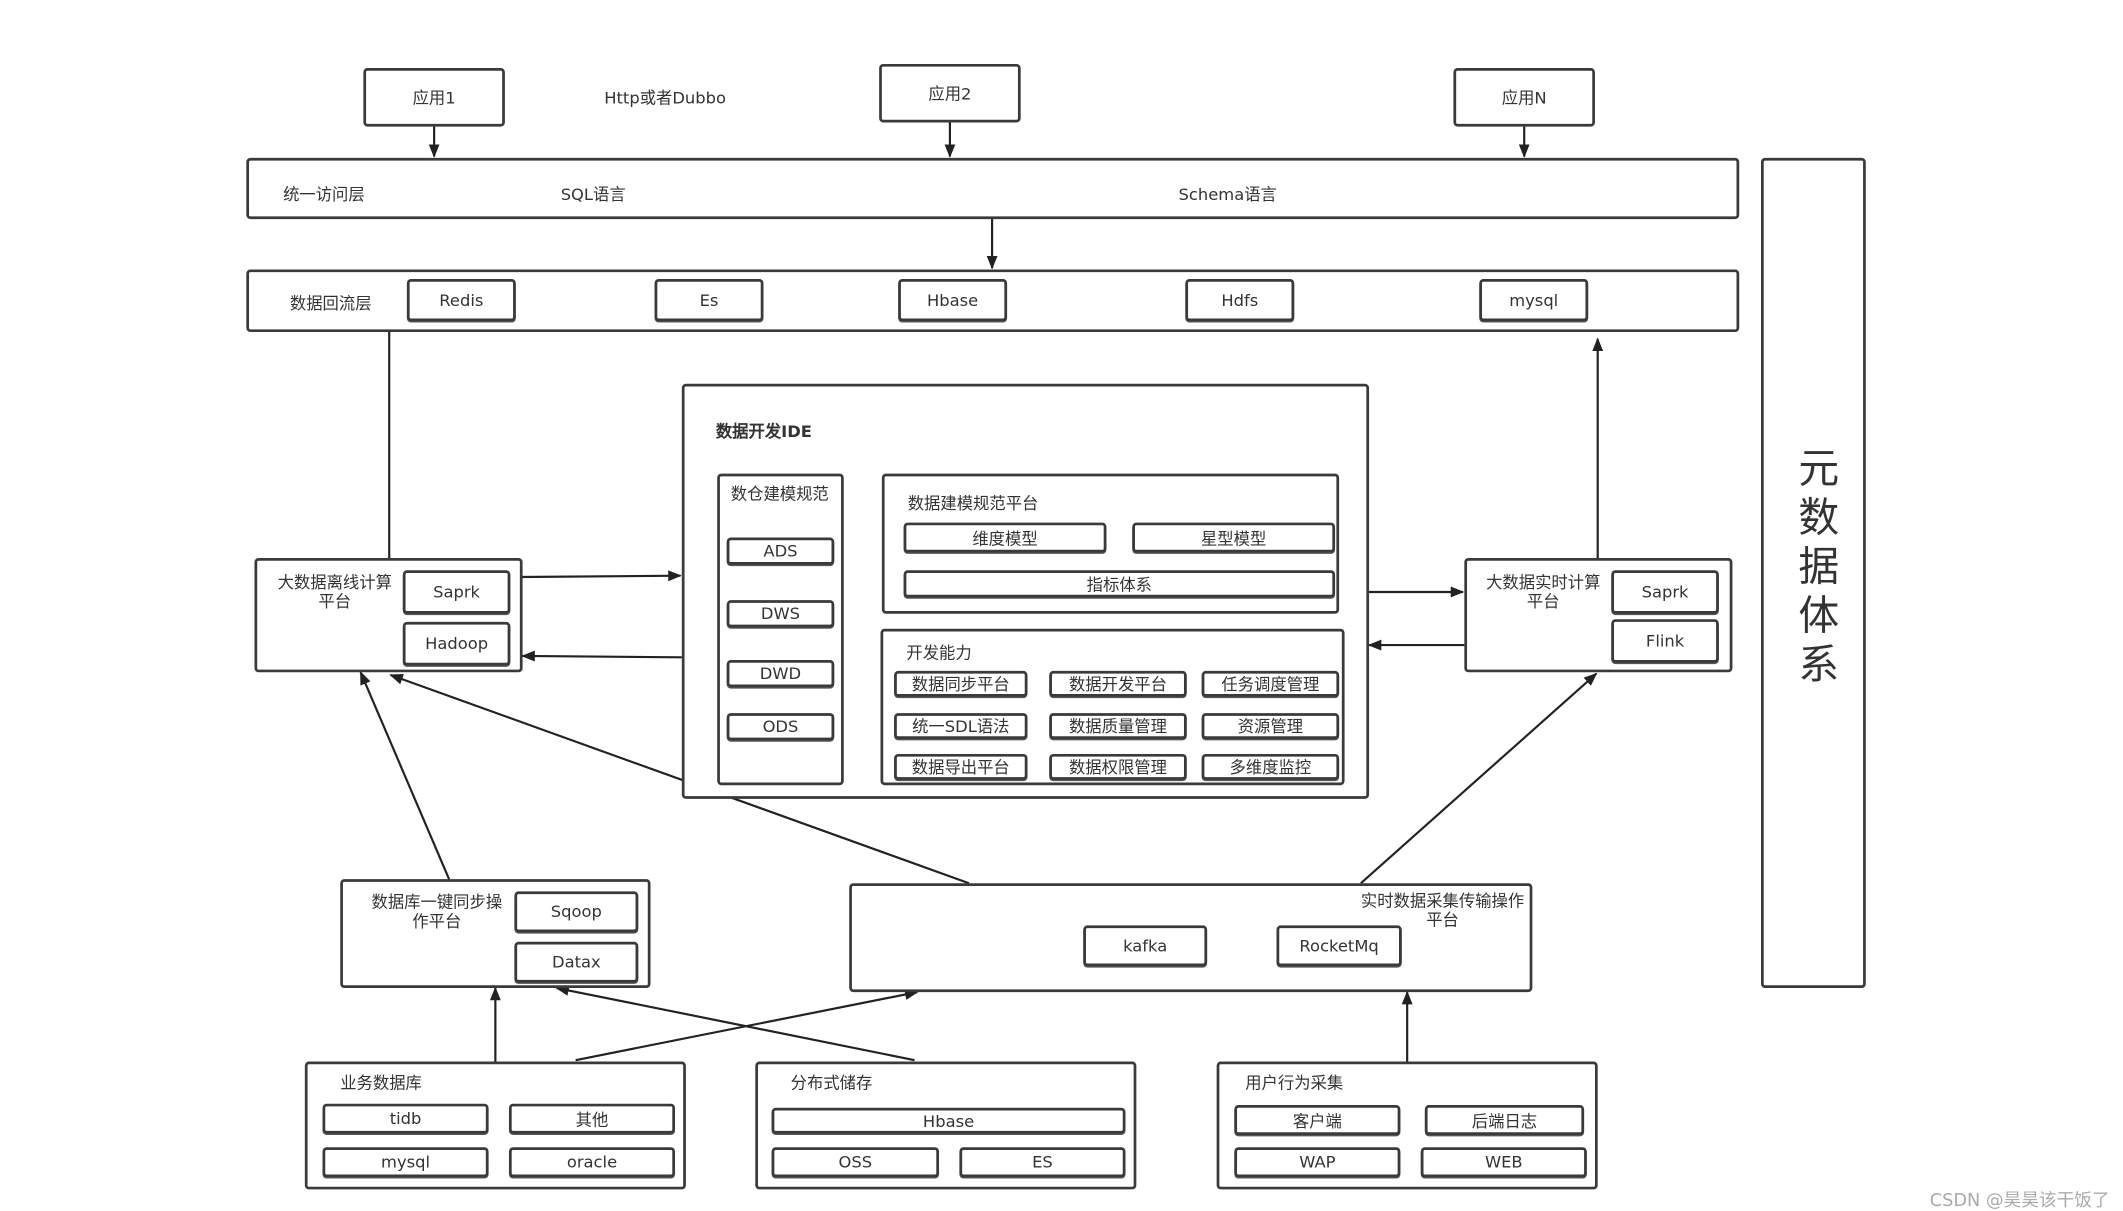  Describe the element at coordinates (1317, 1162) in the screenshot. I see `behavior-wap: WAP` at that location.